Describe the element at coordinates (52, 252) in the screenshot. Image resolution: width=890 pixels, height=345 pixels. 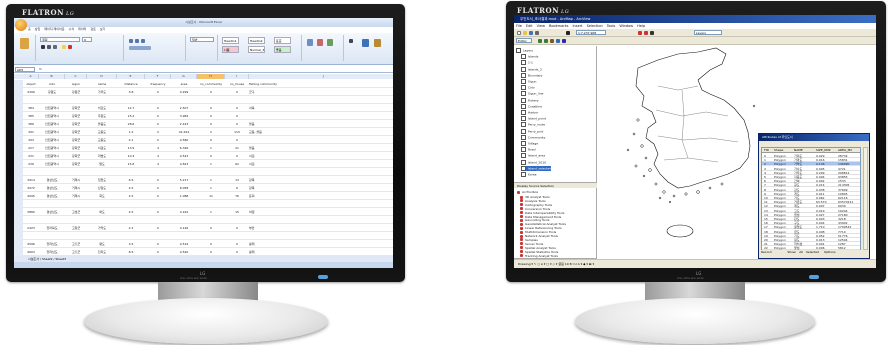
I see `table-cell: 전라남도` at that location.